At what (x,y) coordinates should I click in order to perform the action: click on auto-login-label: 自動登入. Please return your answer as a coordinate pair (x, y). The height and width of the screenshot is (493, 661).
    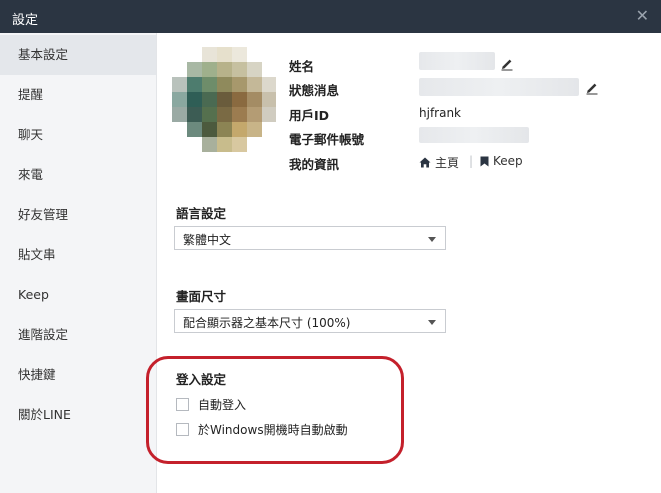
    Looking at the image, I should click on (222, 404).